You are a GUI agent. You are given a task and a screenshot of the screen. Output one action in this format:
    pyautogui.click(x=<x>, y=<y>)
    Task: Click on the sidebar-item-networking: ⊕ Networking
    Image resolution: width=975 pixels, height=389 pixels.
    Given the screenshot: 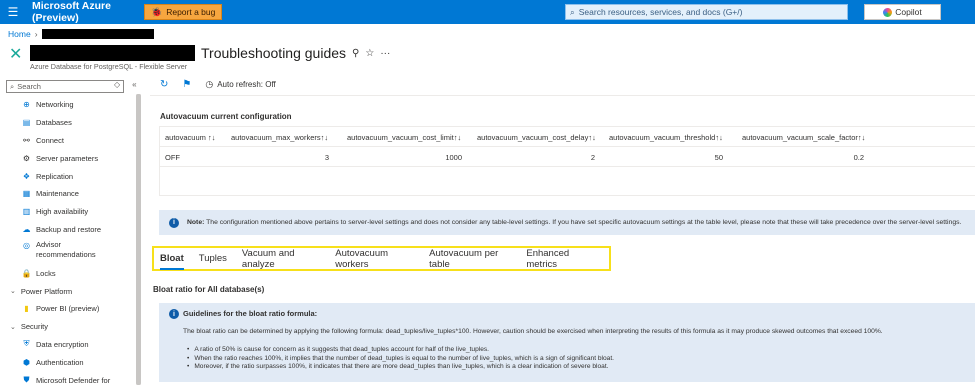 What is the action you would take?
    pyautogui.click(x=71, y=105)
    